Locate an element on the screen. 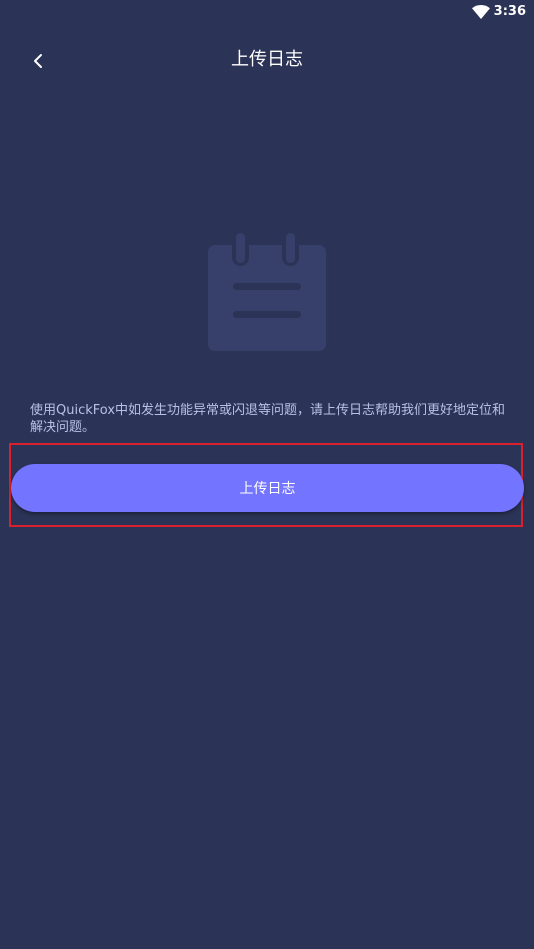  status-time: 3:36 is located at coordinates (509, 11).